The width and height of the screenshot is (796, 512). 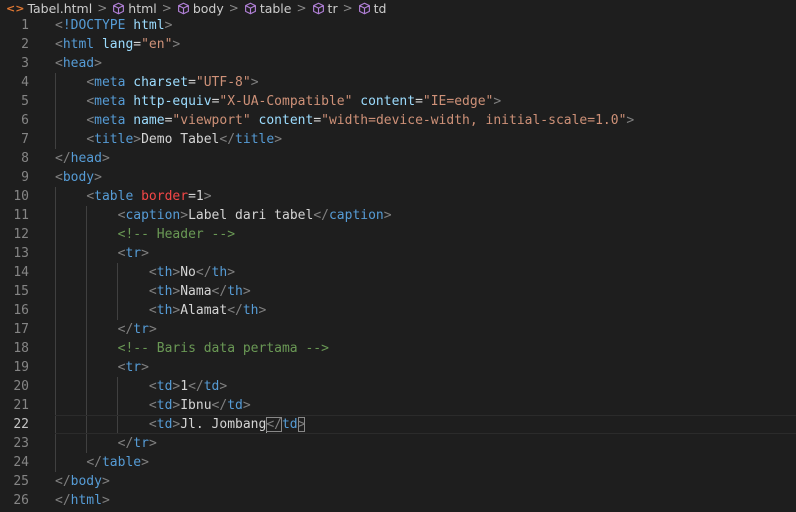 What do you see at coordinates (251, 215) in the screenshot?
I see `token-text: Label dari tabel` at bounding box center [251, 215].